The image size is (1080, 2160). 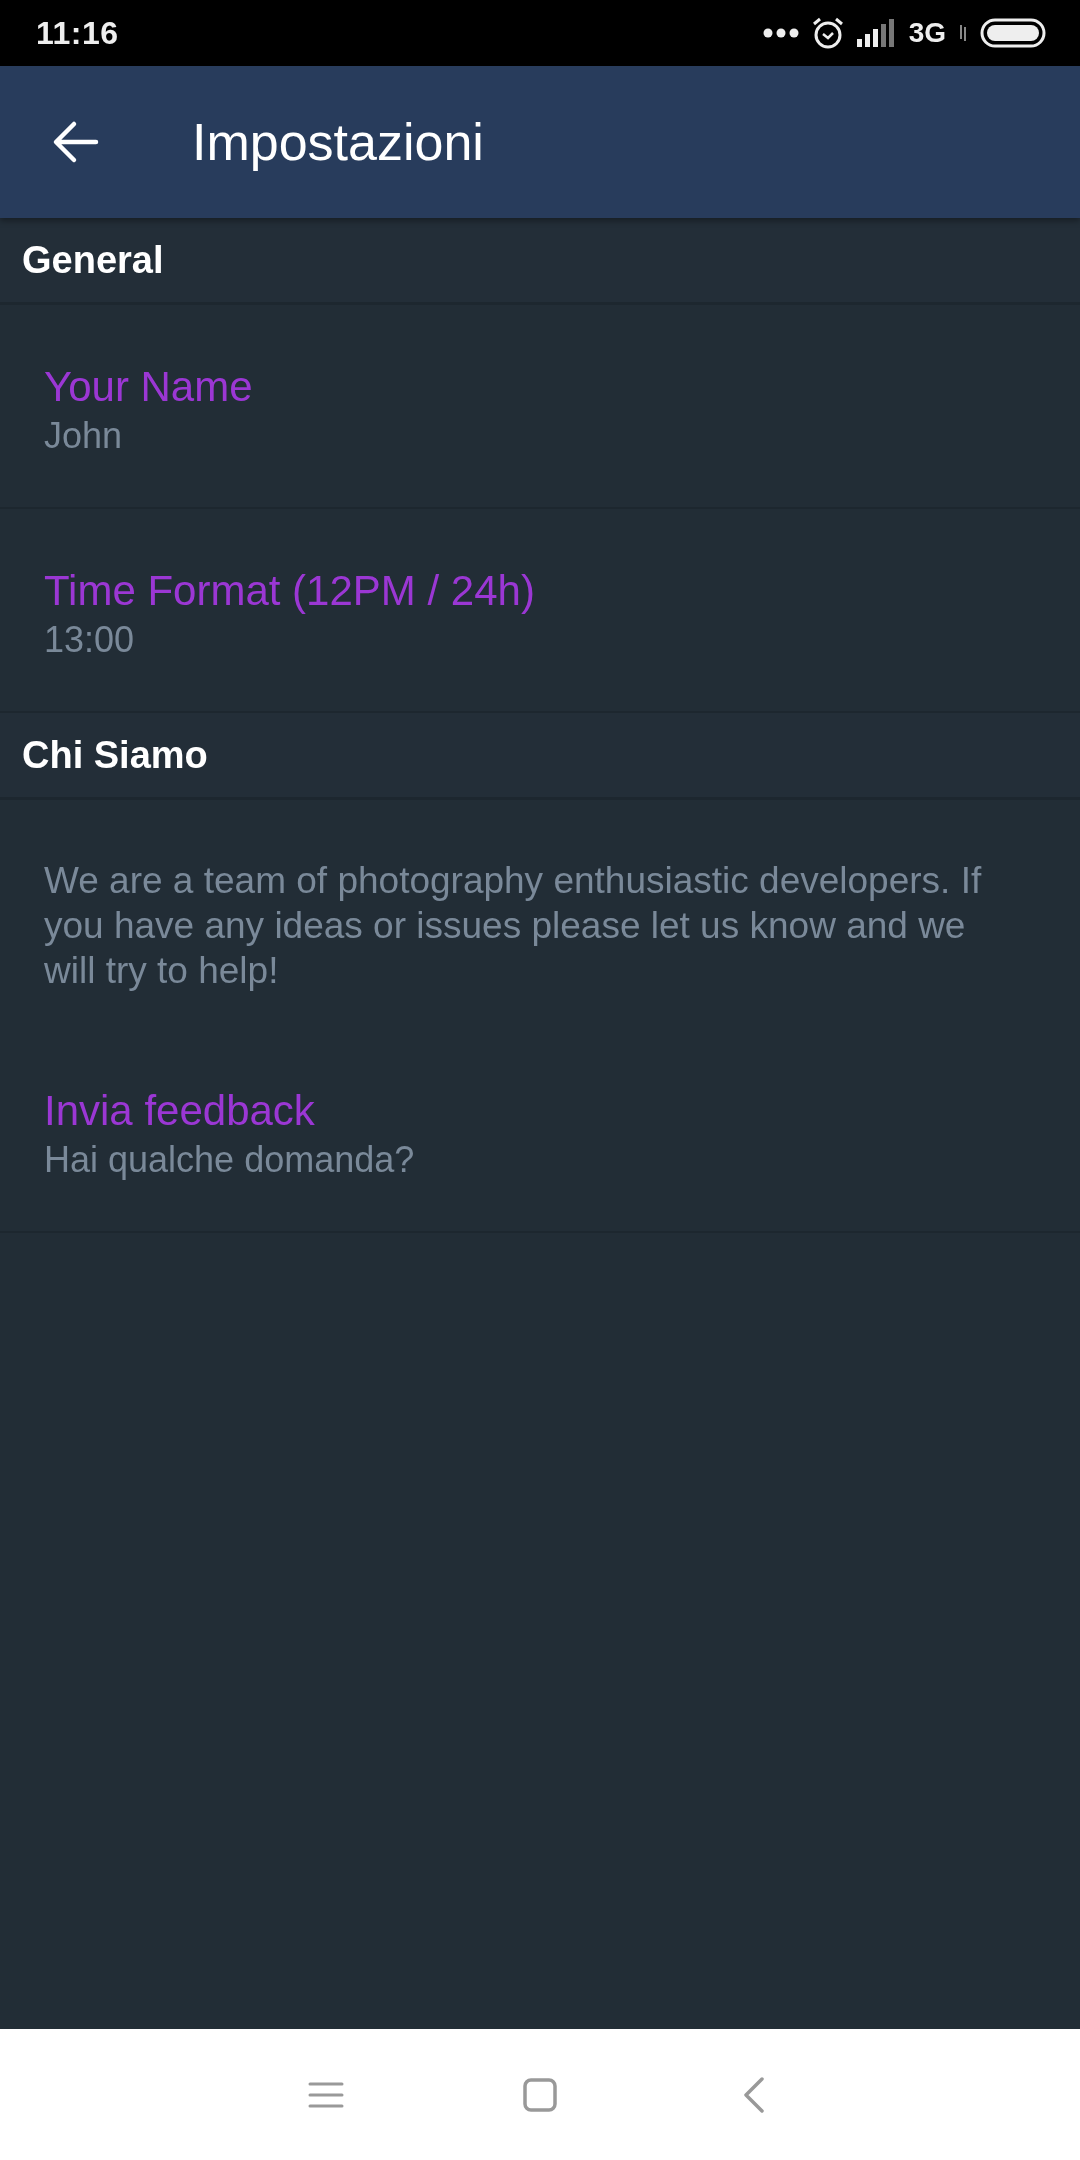 What do you see at coordinates (77, 33) in the screenshot?
I see `status-time: 11:16` at bounding box center [77, 33].